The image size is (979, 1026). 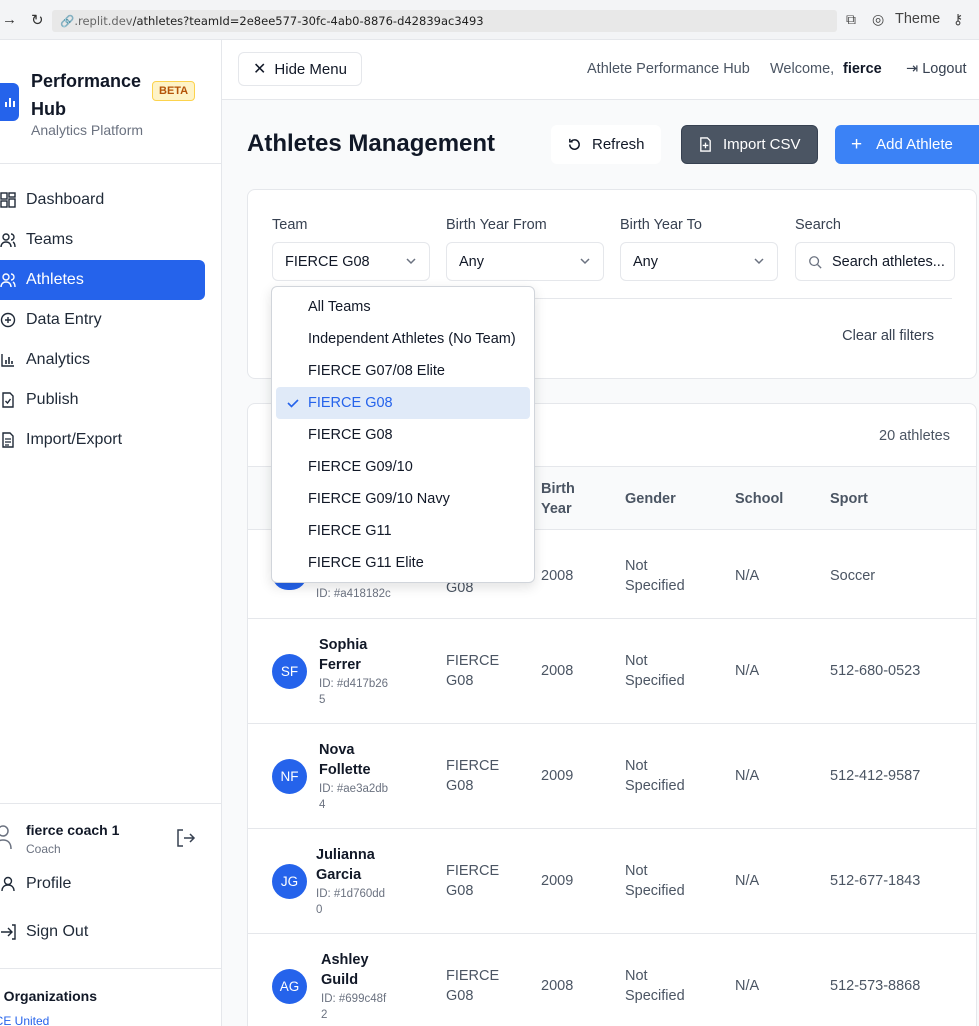 I want to click on column-header-sport: Sport, so click(x=849, y=499).